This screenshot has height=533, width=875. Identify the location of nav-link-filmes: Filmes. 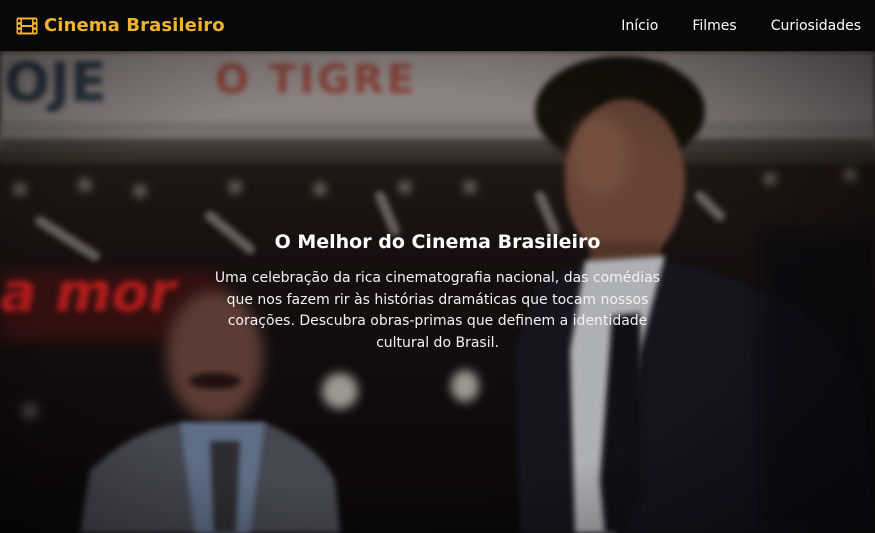
(714, 26).